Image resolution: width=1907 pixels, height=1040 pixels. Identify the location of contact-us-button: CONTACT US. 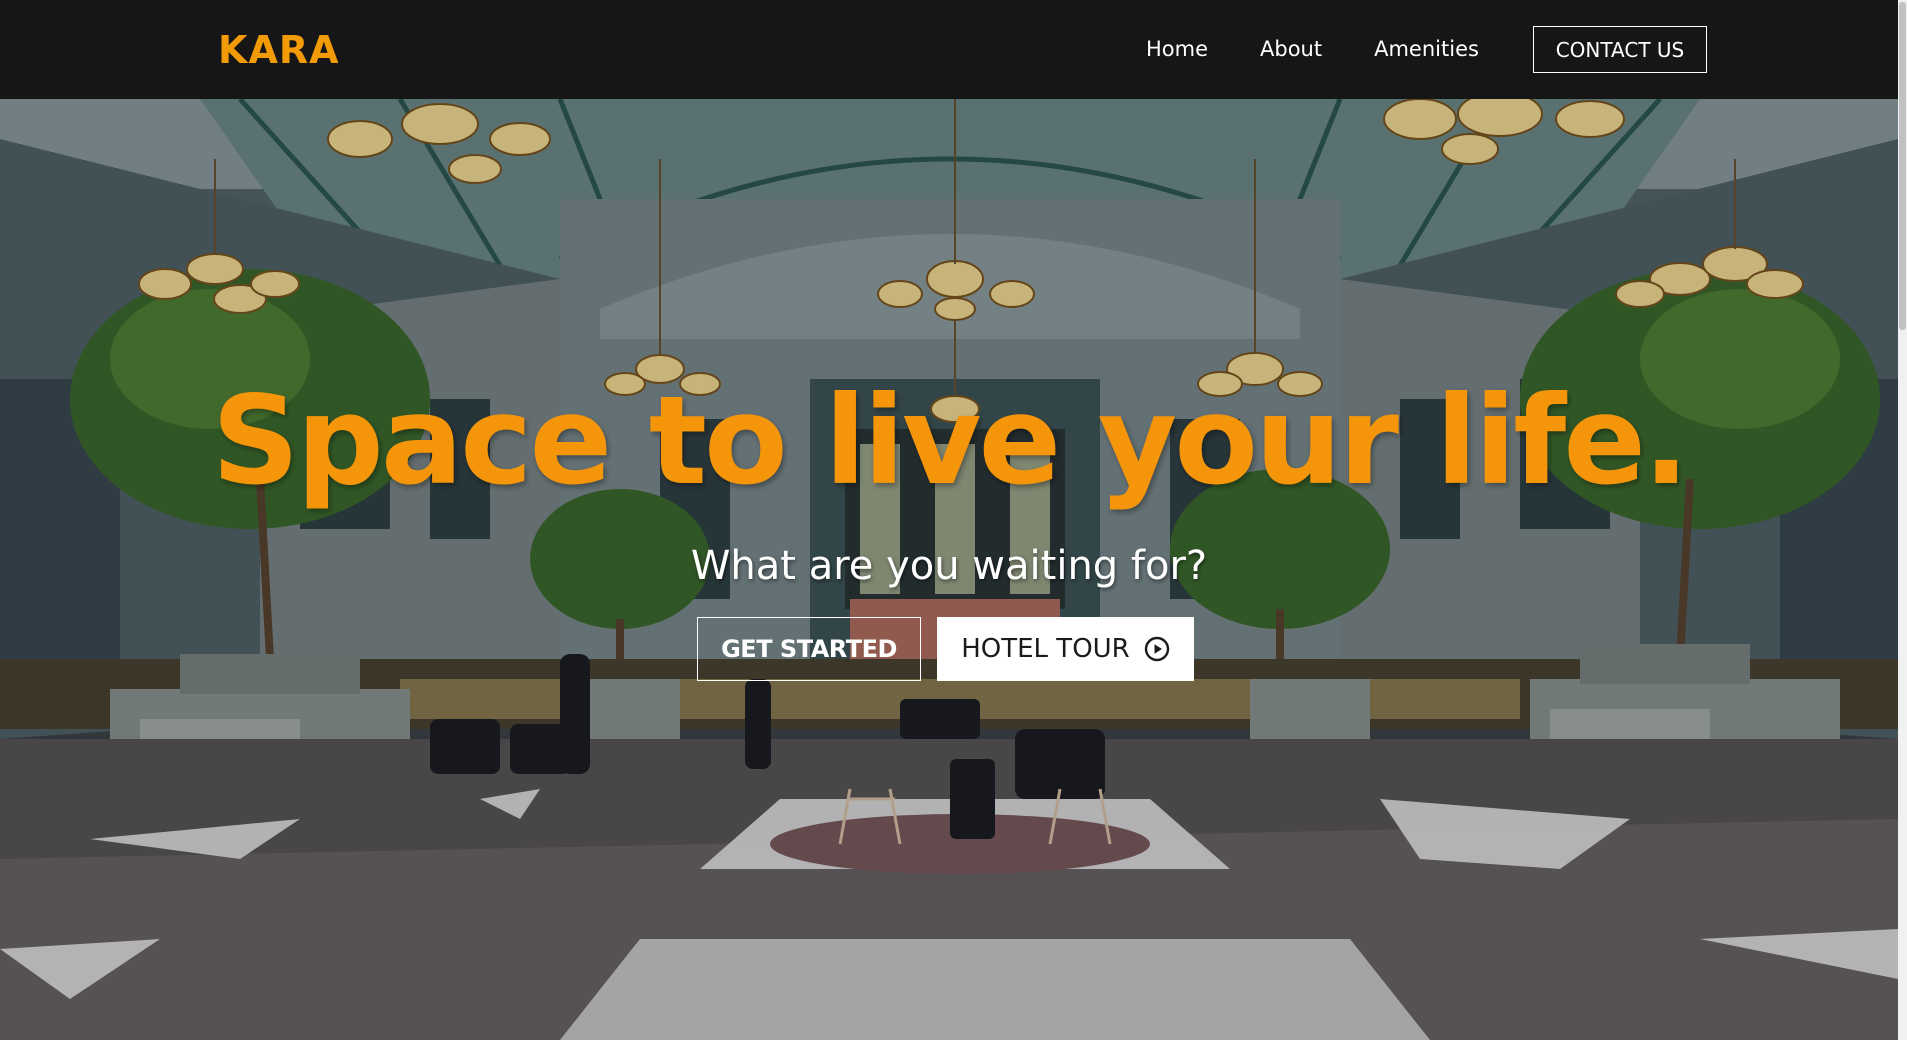
(1620, 49).